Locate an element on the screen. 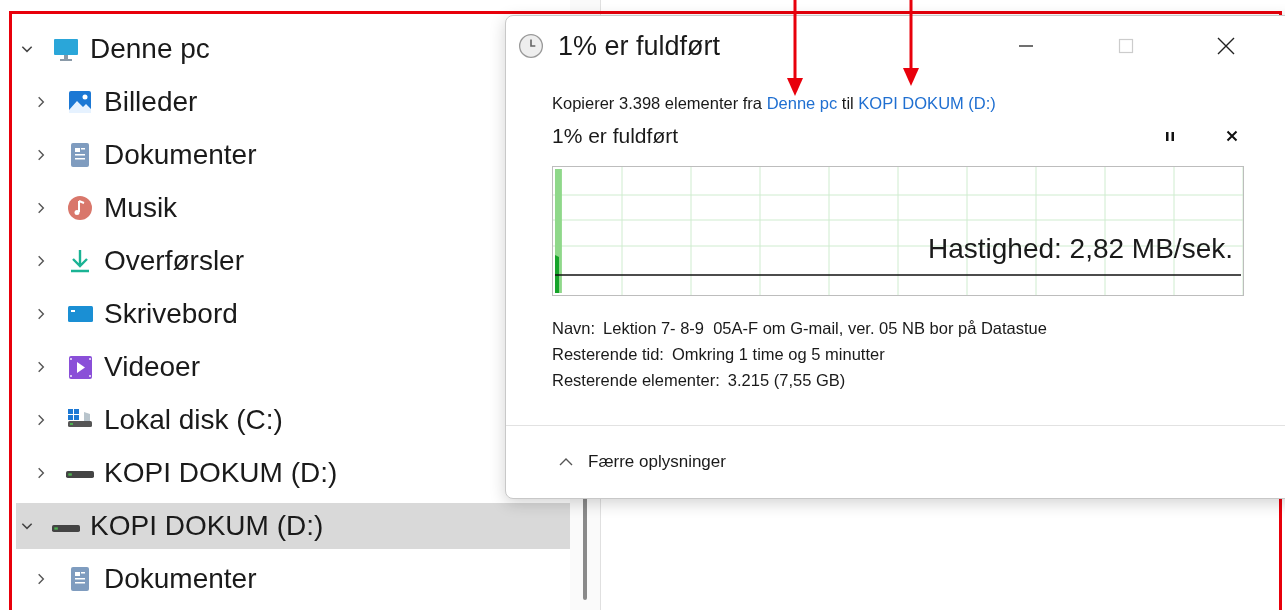 The image size is (1285, 610). clock-icon is located at coordinates (531, 46).